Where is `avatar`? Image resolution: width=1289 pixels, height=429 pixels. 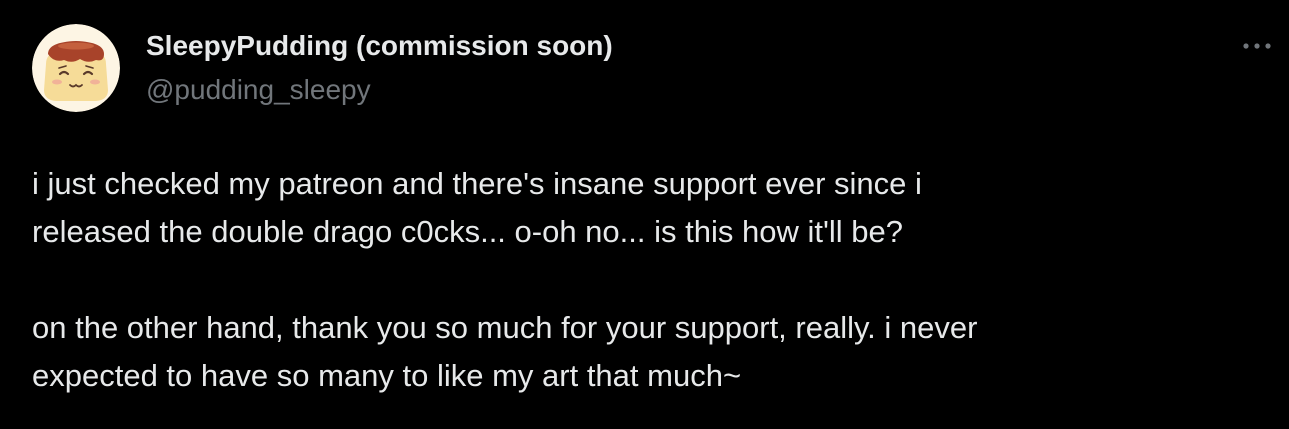
avatar is located at coordinates (76, 68).